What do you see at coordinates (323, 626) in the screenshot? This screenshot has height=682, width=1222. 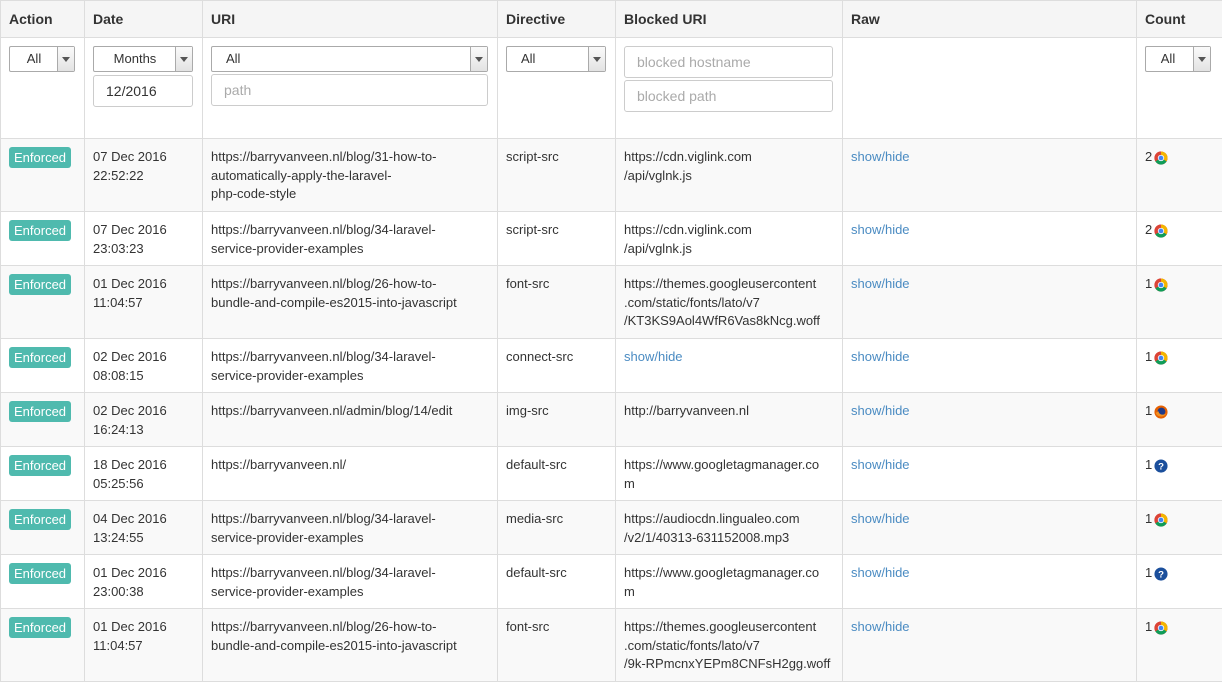 I see `uri-line: https://barryvanveen.nl/blog/26-how-to-` at bounding box center [323, 626].